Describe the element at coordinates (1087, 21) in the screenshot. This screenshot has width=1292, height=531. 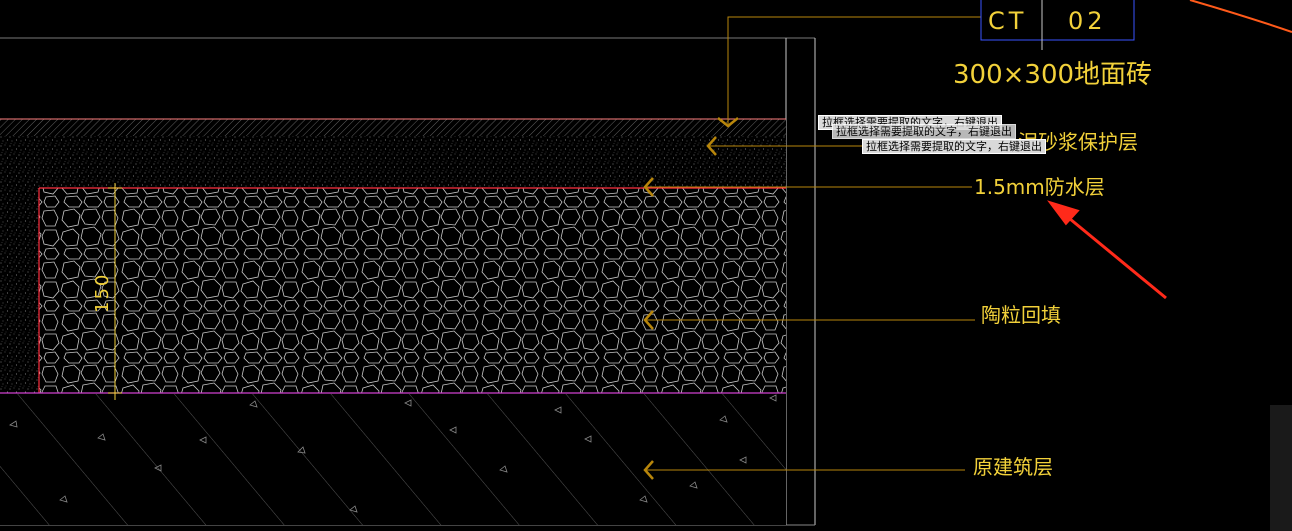
I see `tag-number: 02` at that location.